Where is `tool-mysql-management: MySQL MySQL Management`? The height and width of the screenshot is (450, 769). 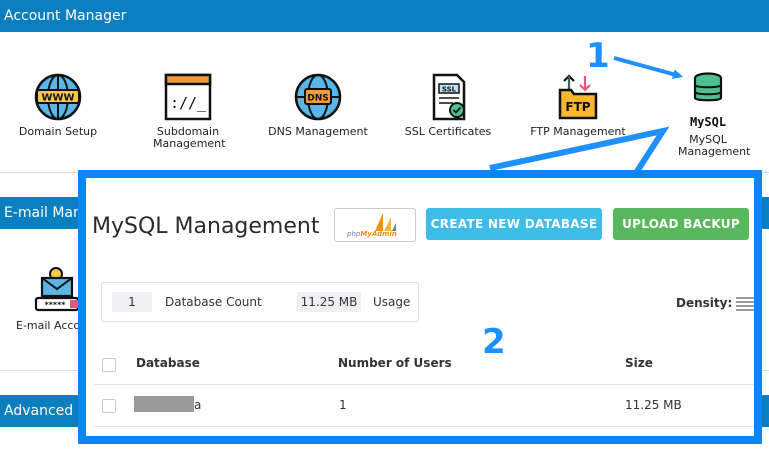
tool-mysql-management: MySQL MySQL Management is located at coordinates (708, 115).